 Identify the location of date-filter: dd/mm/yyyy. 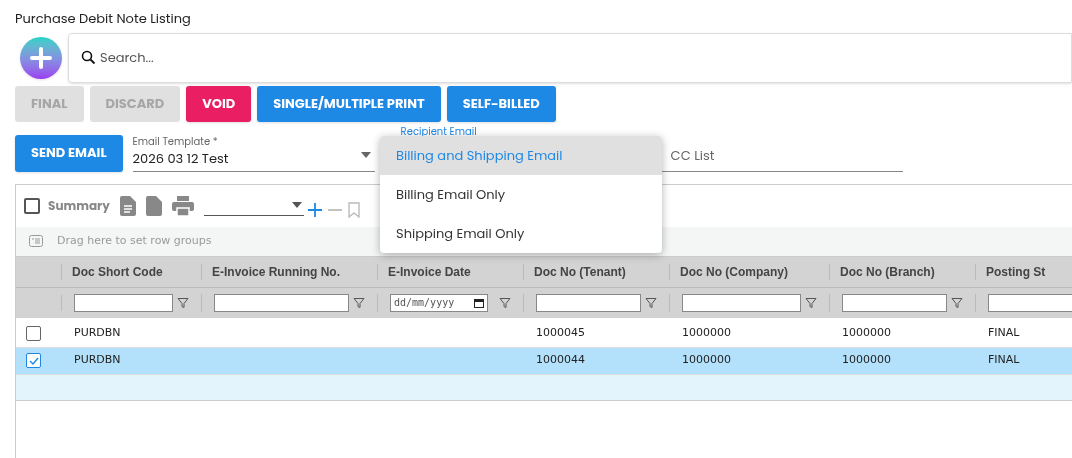
(439, 302).